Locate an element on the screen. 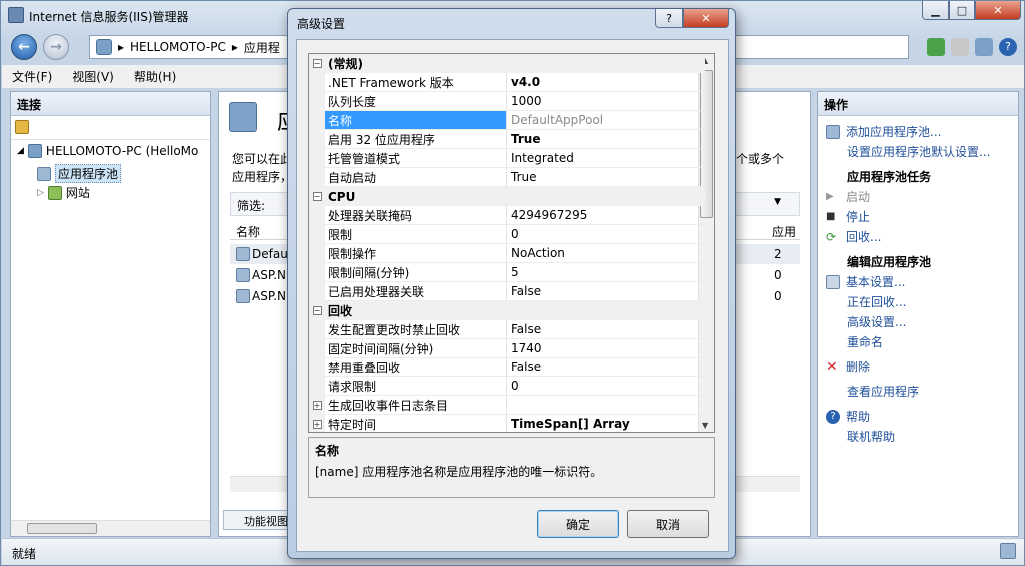 The width and height of the screenshot is (1025, 566). menu-file: 文件(F) is located at coordinates (32, 76).